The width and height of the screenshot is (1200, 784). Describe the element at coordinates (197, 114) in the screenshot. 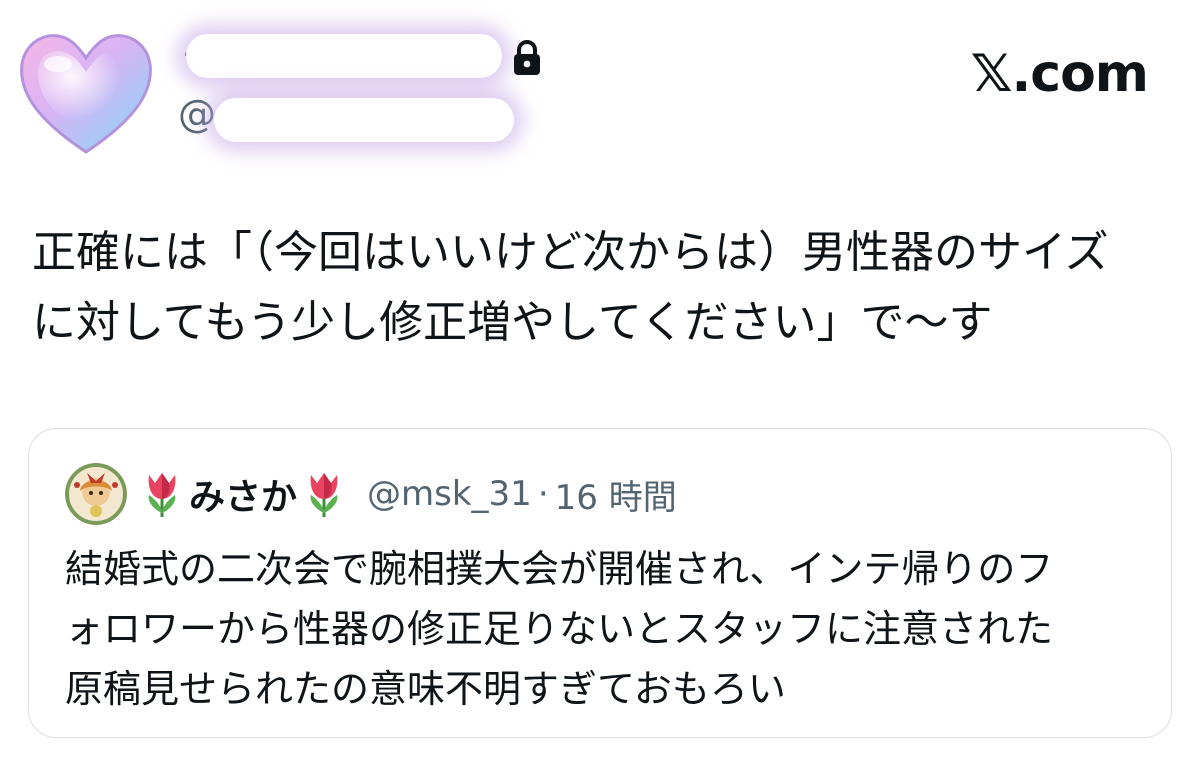

I see `author-handle: @` at that location.